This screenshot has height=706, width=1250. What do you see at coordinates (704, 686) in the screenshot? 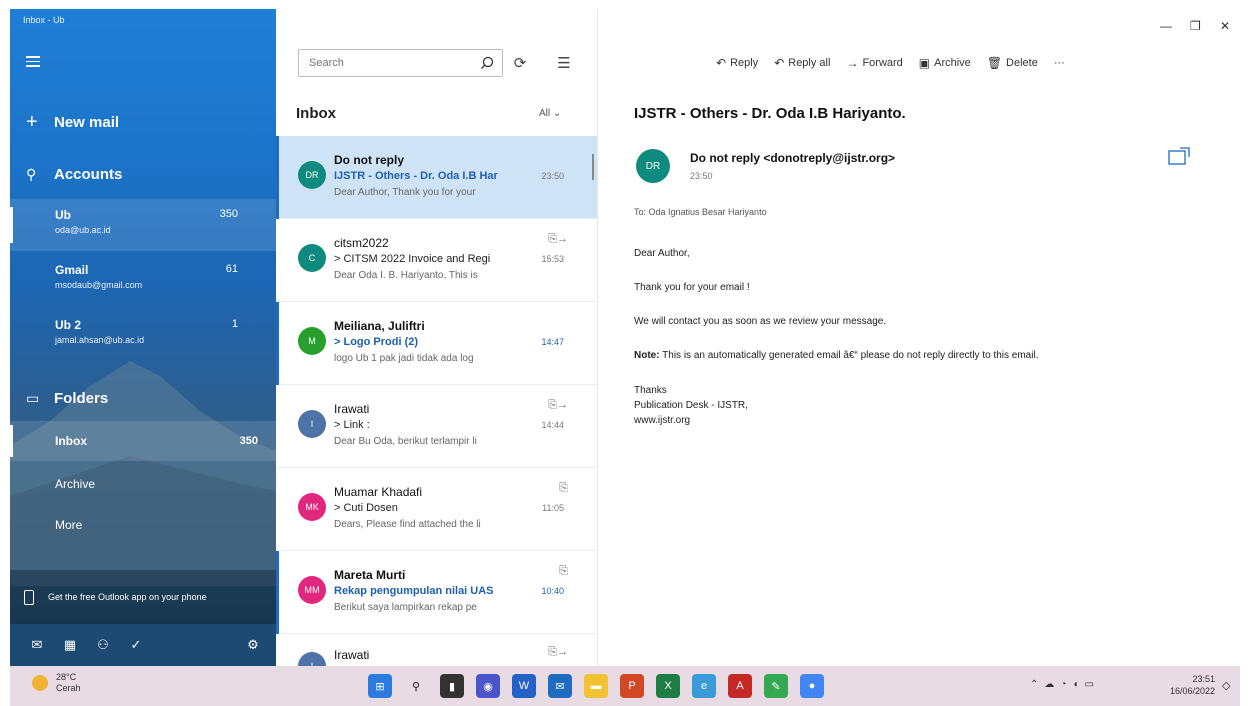
I see `edge-icon: e` at bounding box center [704, 686].